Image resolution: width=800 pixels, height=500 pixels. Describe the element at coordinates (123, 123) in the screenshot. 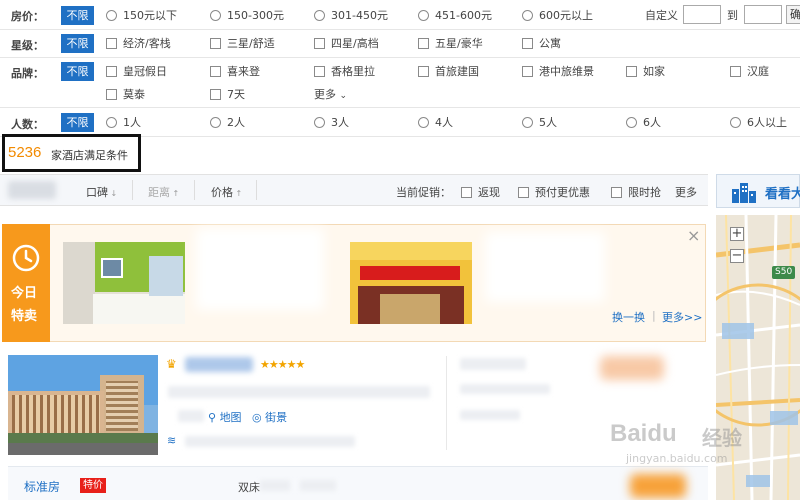

I see `guests-option-1: 1人` at that location.